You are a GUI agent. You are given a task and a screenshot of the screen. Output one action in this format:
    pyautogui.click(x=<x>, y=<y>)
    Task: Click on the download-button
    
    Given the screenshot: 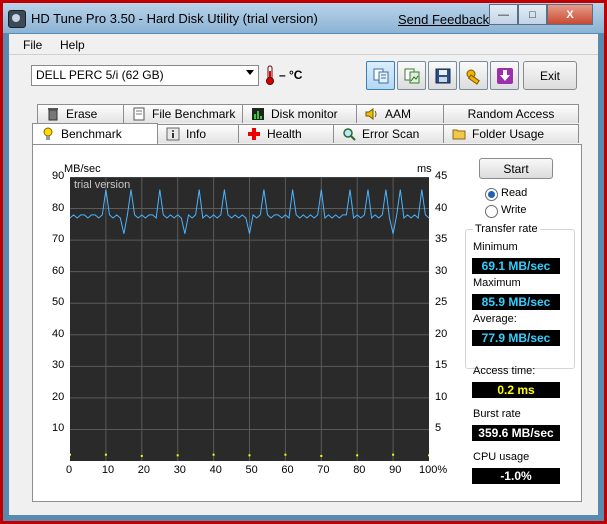 What is the action you would take?
    pyautogui.click(x=504, y=75)
    